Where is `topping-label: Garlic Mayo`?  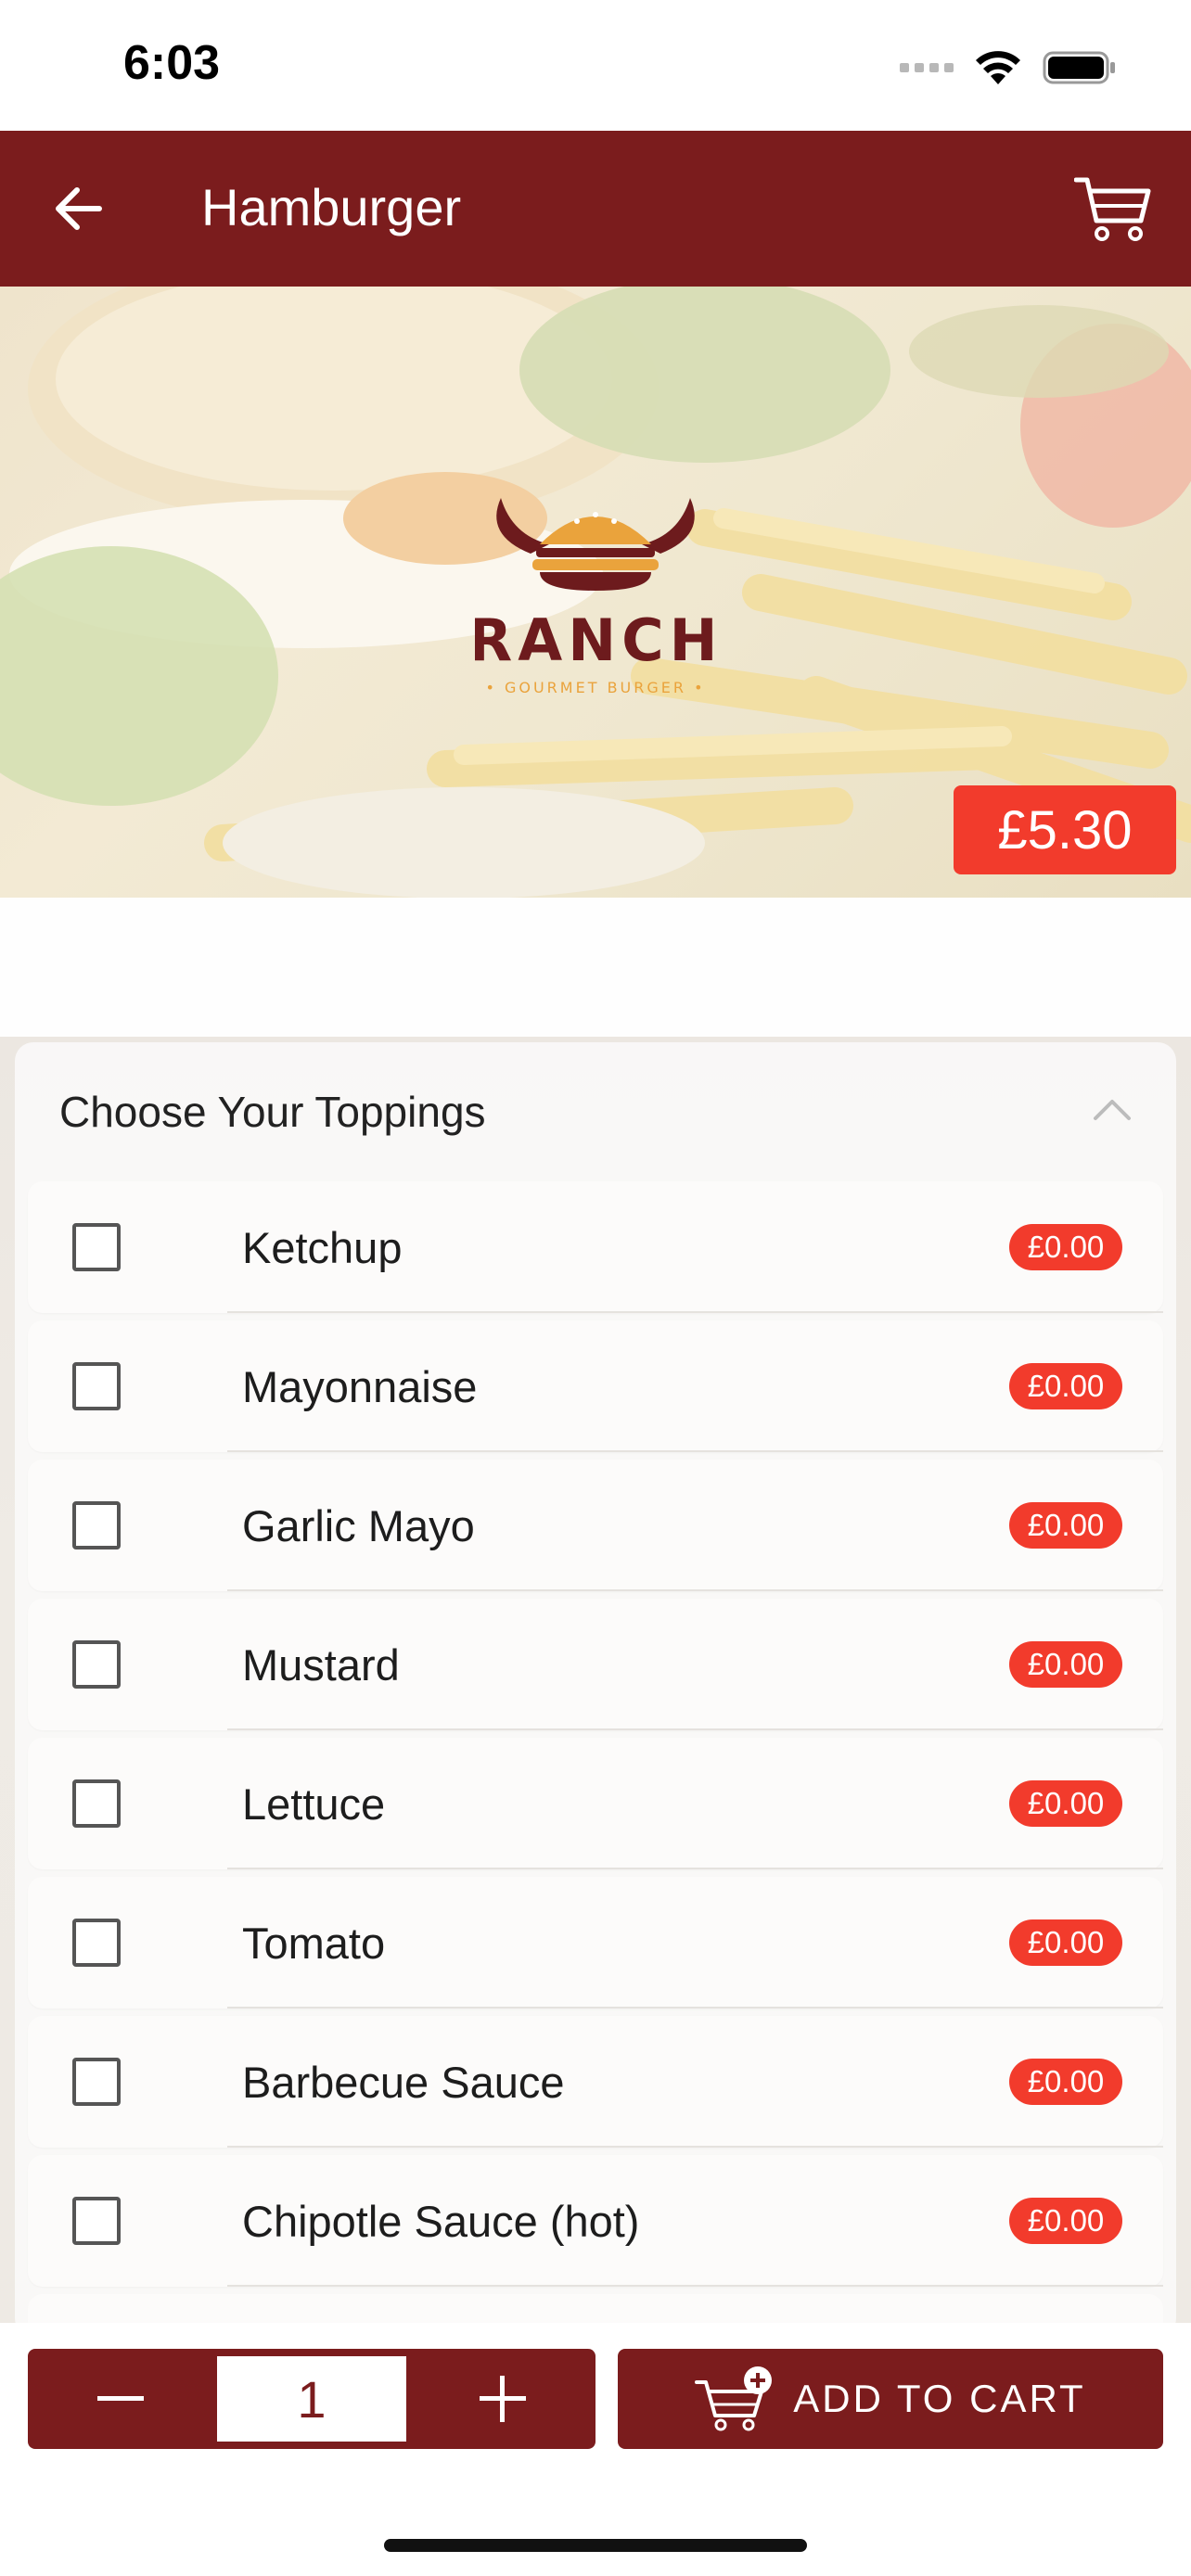 topping-label: Garlic Mayo is located at coordinates (359, 1525).